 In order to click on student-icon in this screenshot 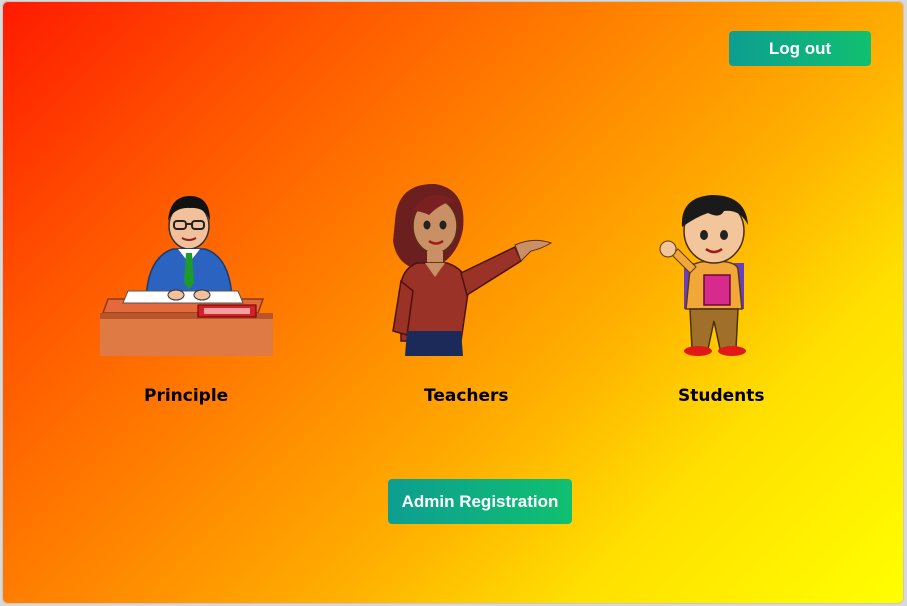, I will do `click(710, 273)`.